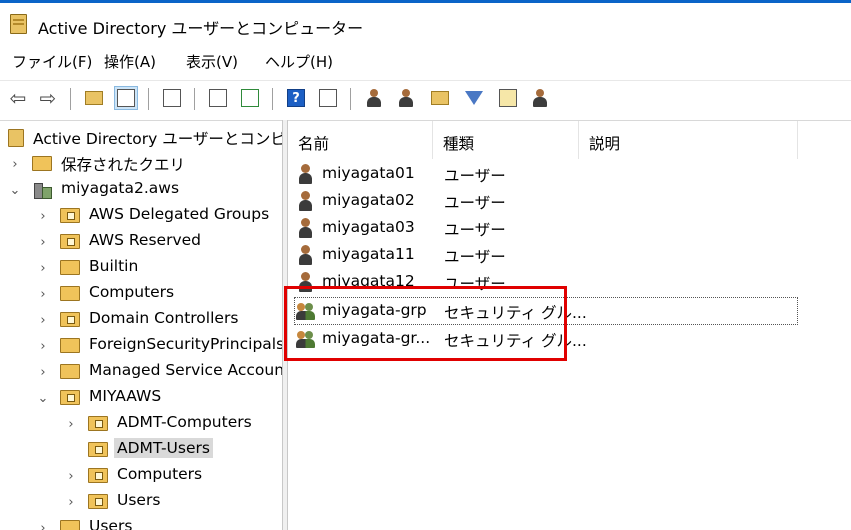 This screenshot has height=530, width=851. I want to click on add-to-group-icon, so click(540, 98).